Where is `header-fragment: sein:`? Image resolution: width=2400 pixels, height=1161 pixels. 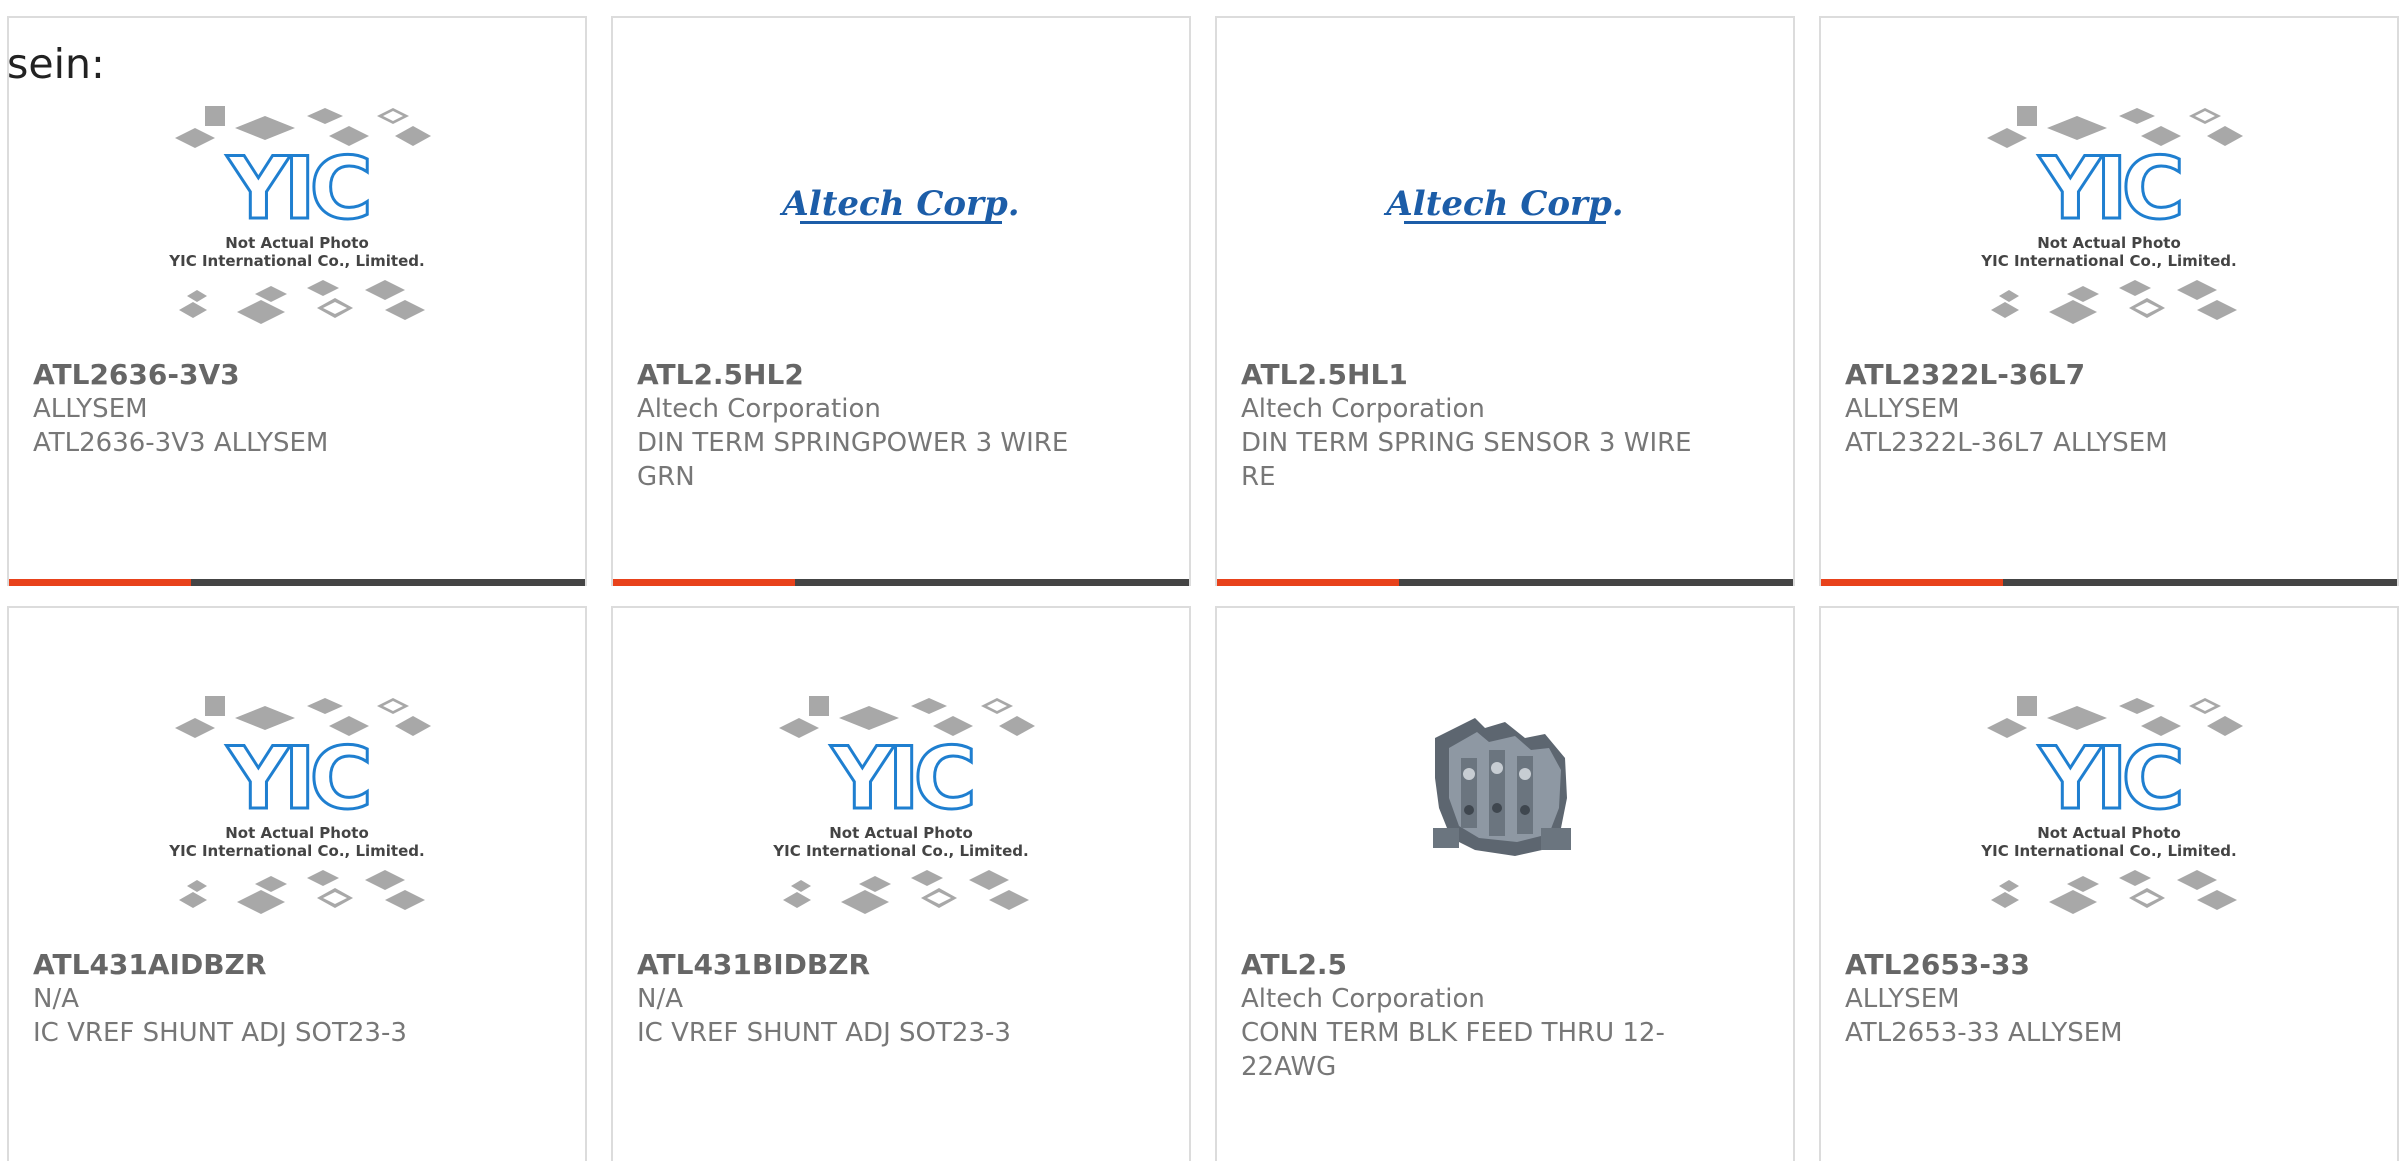 header-fragment: sein: is located at coordinates (56, 64).